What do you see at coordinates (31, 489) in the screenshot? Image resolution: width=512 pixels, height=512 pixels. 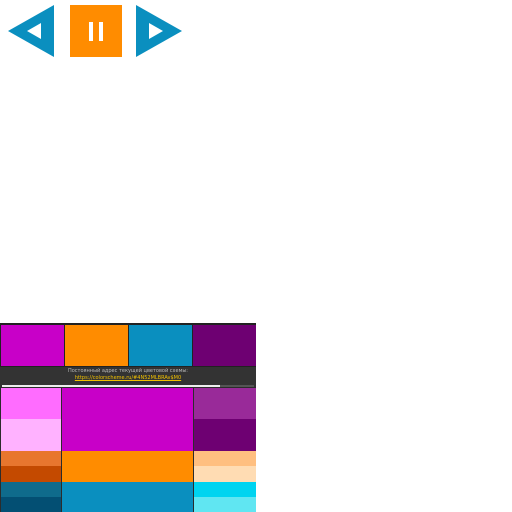 I see `palette-cell-blue-dark` at bounding box center [31, 489].